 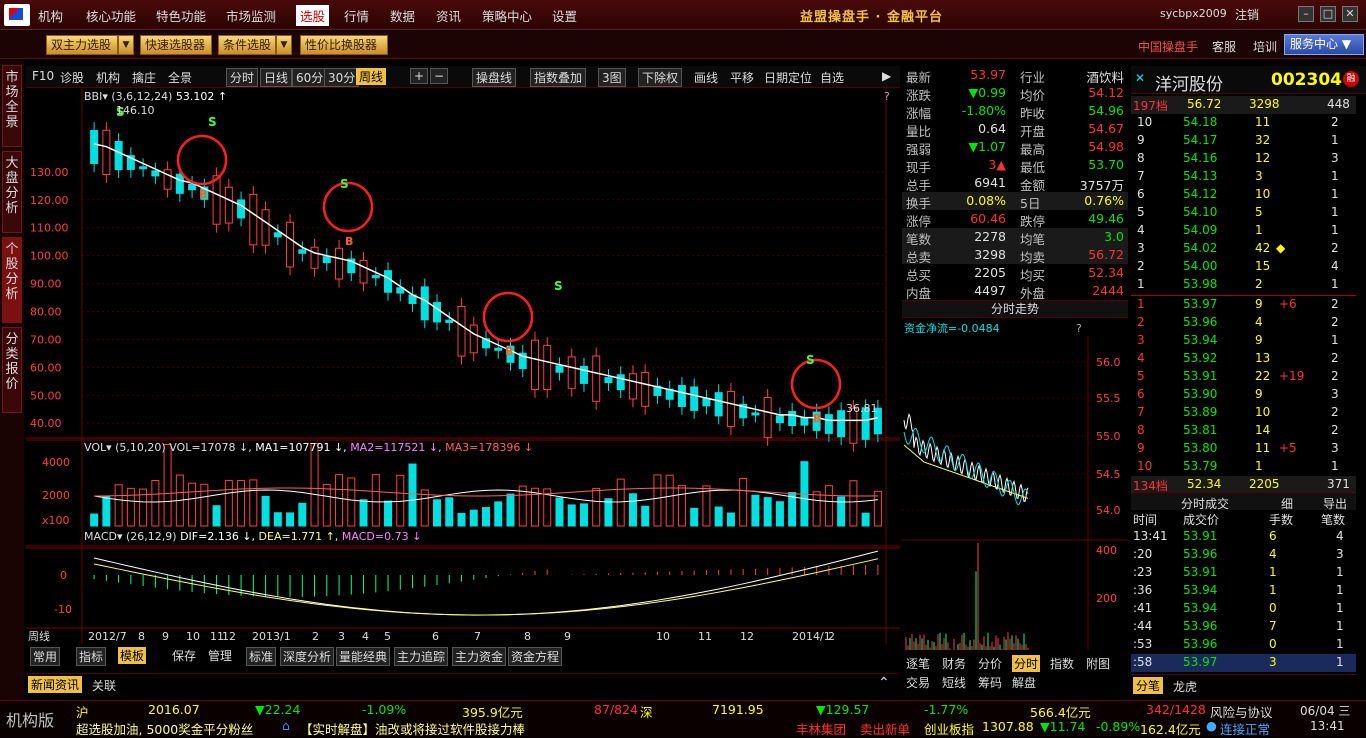 I want to click on mini-tab-7: 短线, so click(x=954, y=682).